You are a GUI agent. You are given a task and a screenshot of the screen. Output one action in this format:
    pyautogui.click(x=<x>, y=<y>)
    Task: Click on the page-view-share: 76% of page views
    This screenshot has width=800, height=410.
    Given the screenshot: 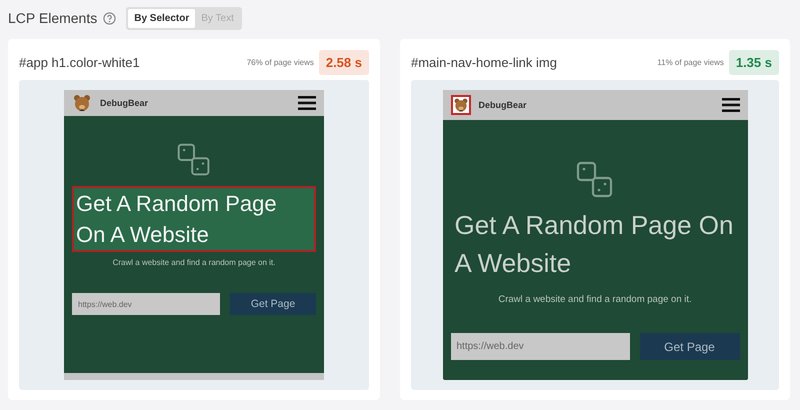 What is the action you would take?
    pyautogui.click(x=280, y=62)
    